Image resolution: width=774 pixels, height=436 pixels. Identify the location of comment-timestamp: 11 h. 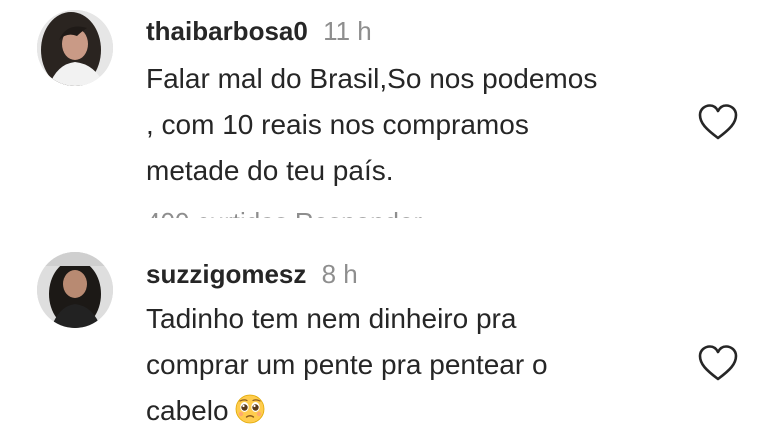
(347, 31).